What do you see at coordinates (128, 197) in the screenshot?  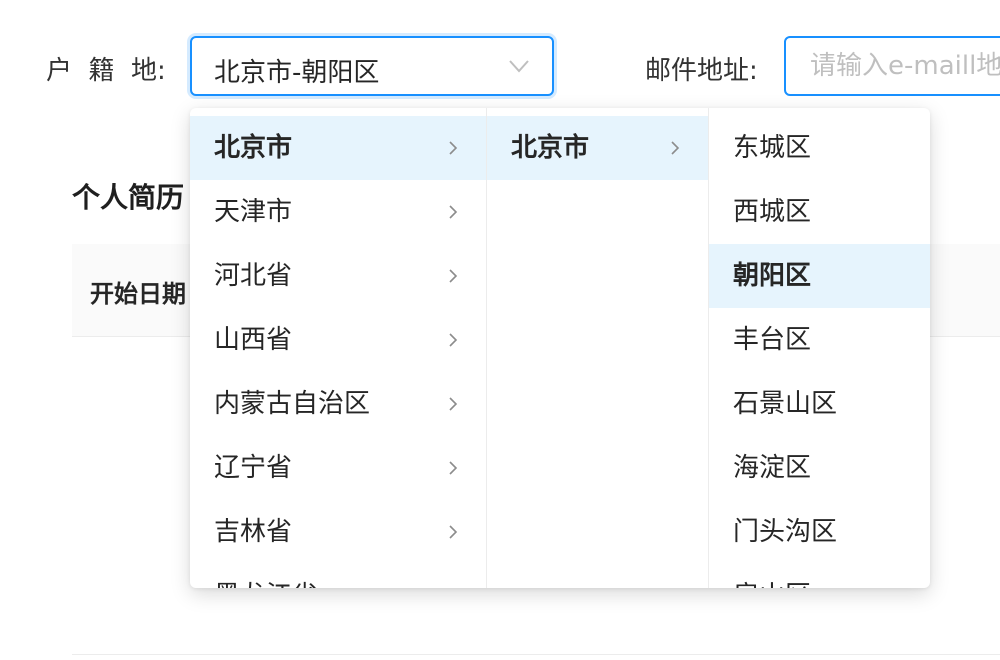 I see `section-title: 个人简历` at bounding box center [128, 197].